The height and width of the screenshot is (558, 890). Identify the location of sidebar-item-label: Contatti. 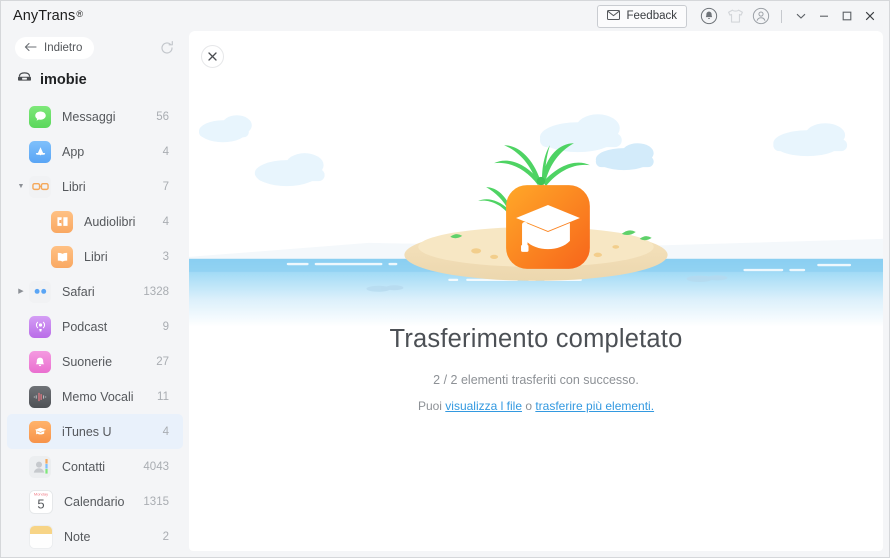
(84, 466).